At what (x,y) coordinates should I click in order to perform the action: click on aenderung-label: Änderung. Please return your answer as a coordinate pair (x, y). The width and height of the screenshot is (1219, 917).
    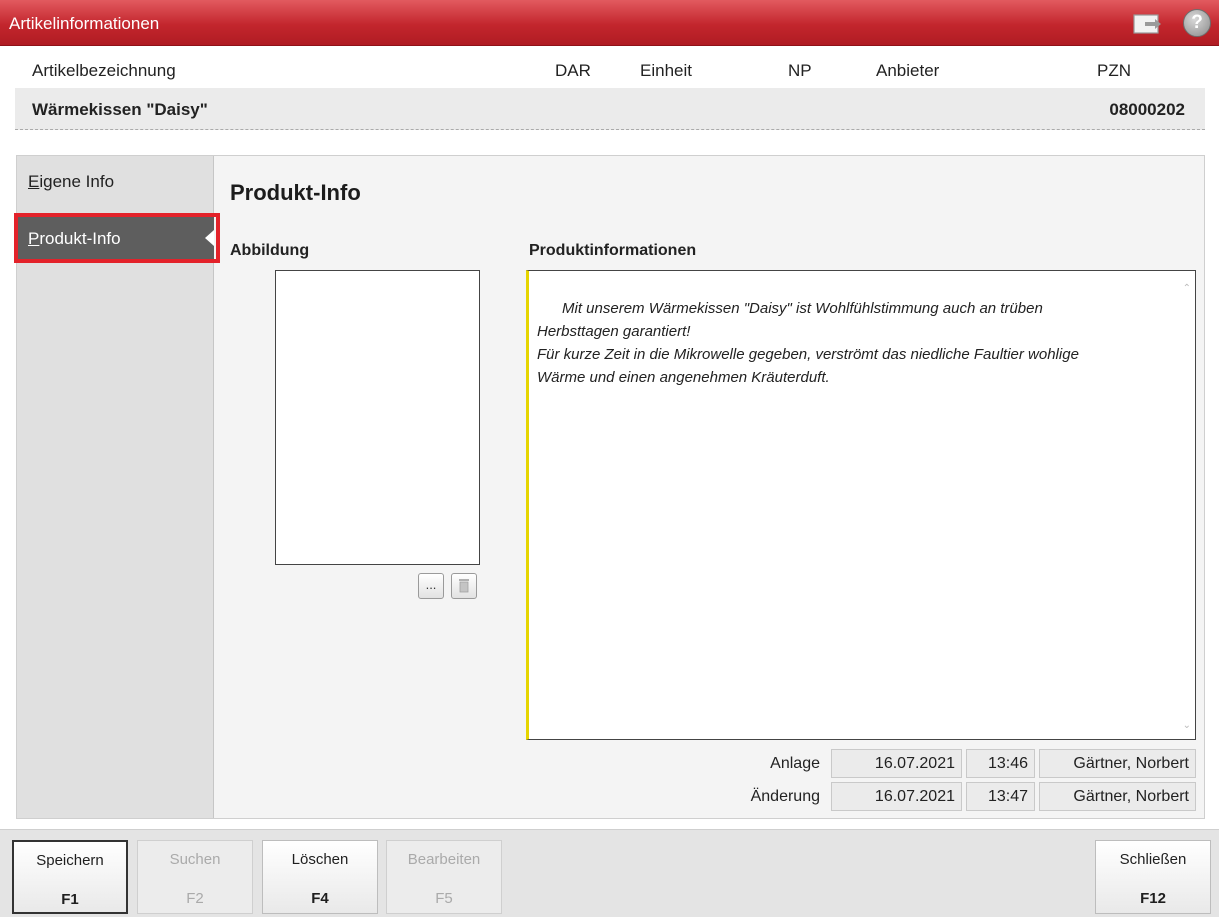
    Looking at the image, I should click on (785, 796).